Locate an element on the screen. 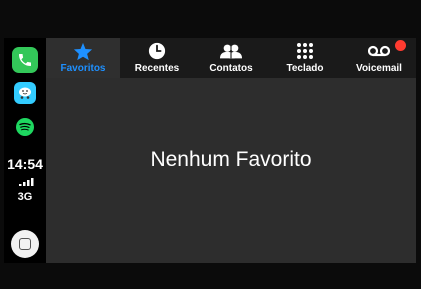 Image resolution: width=421 pixels, height=289 pixels. spotify-icon is located at coordinates (25, 126).